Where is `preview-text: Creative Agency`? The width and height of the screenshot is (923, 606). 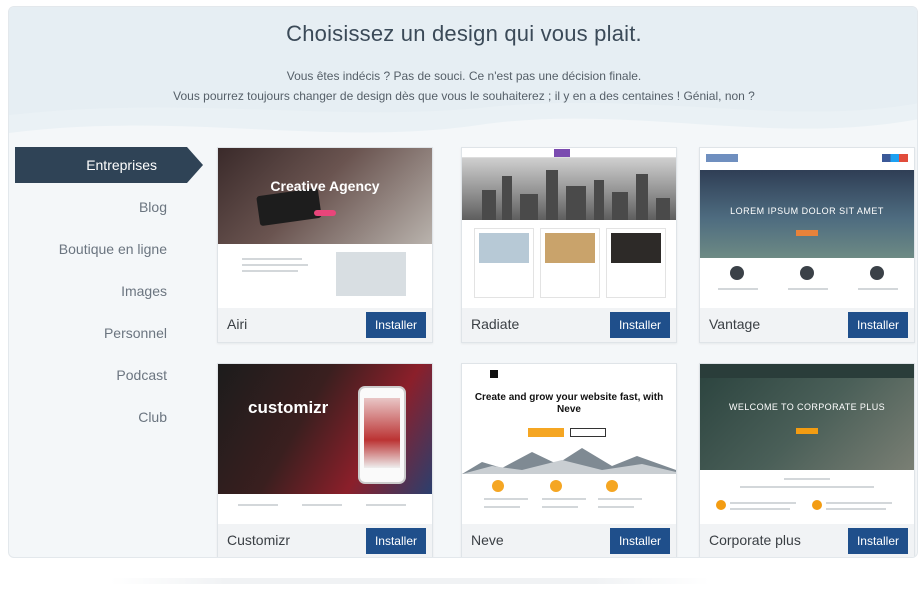
preview-text: Creative Agency is located at coordinates (325, 186).